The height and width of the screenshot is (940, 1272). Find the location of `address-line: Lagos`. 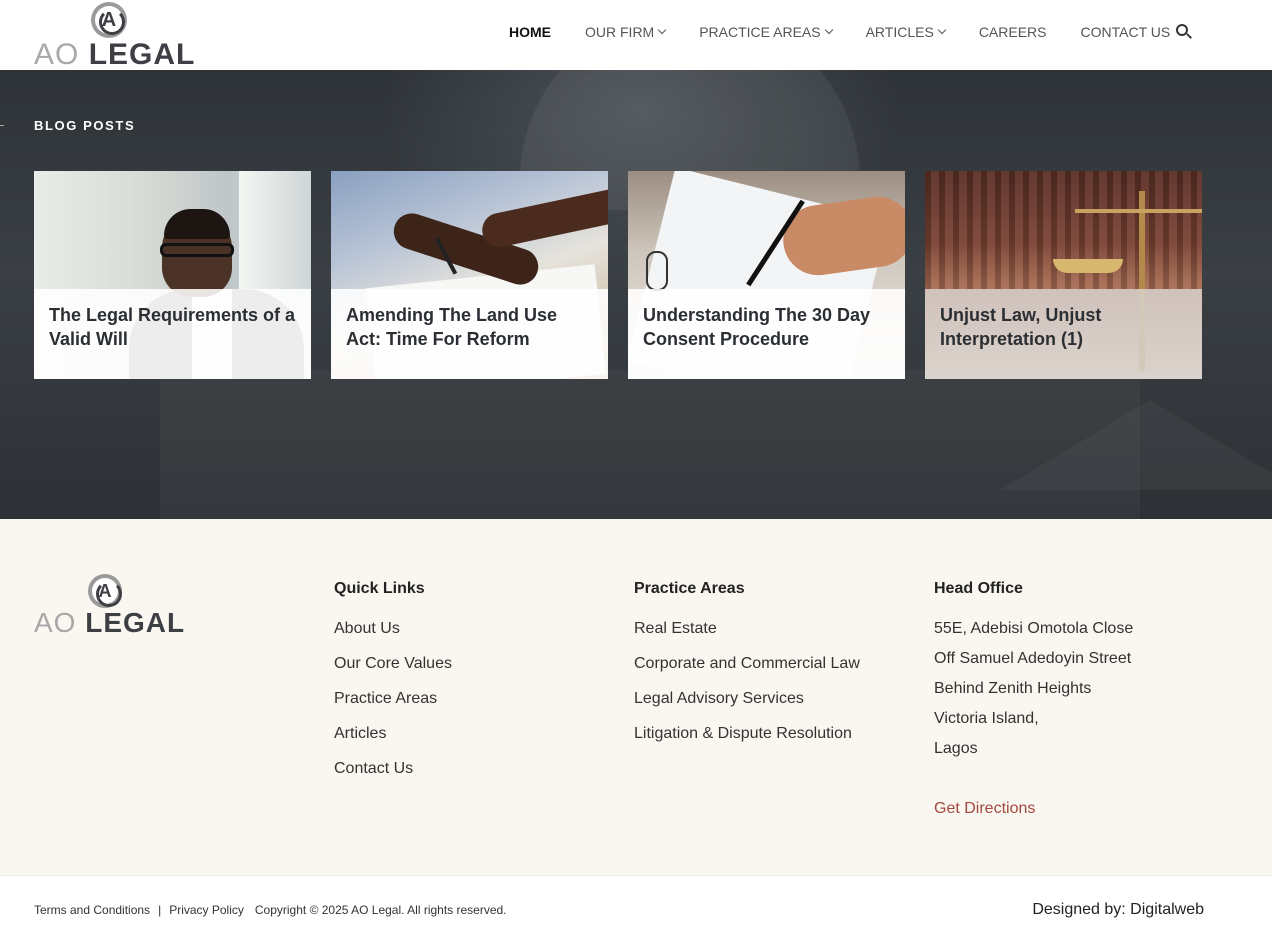

address-line: Lagos is located at coordinates (956, 748).